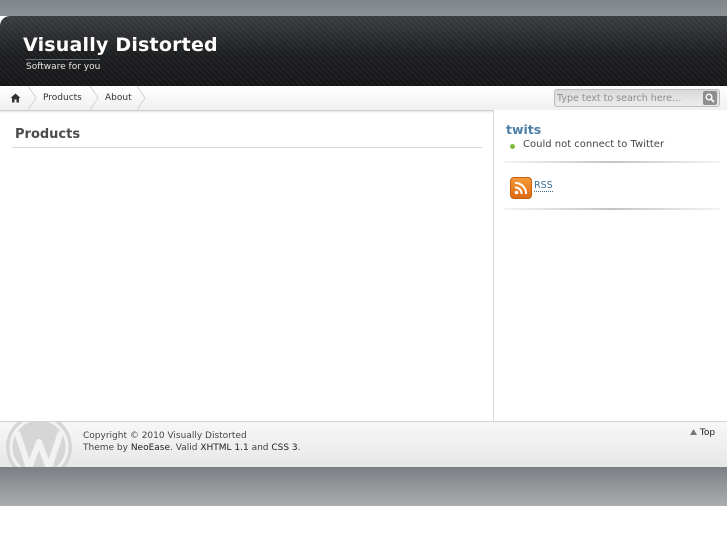 The width and height of the screenshot is (727, 545). I want to click on search-icon, so click(710, 98).